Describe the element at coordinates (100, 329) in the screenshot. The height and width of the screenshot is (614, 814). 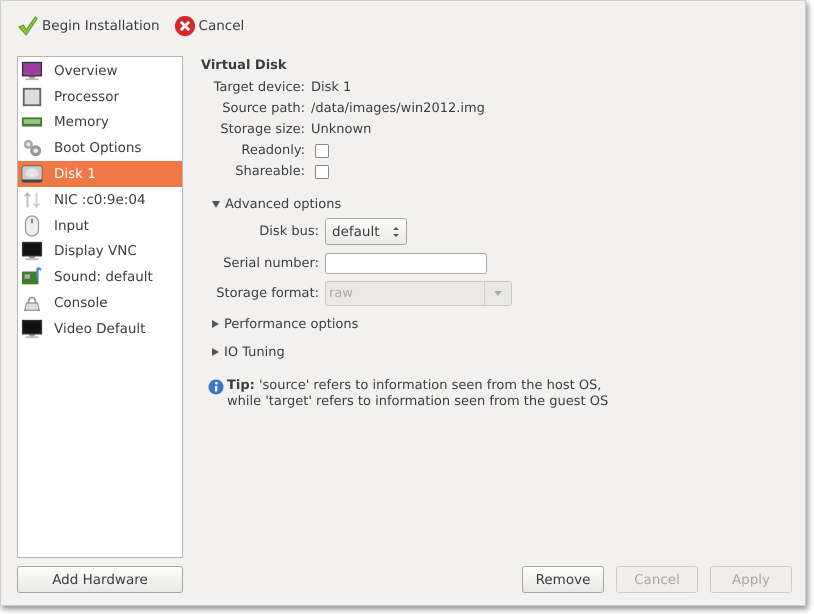
I see `sidebar-item: Video Default` at that location.